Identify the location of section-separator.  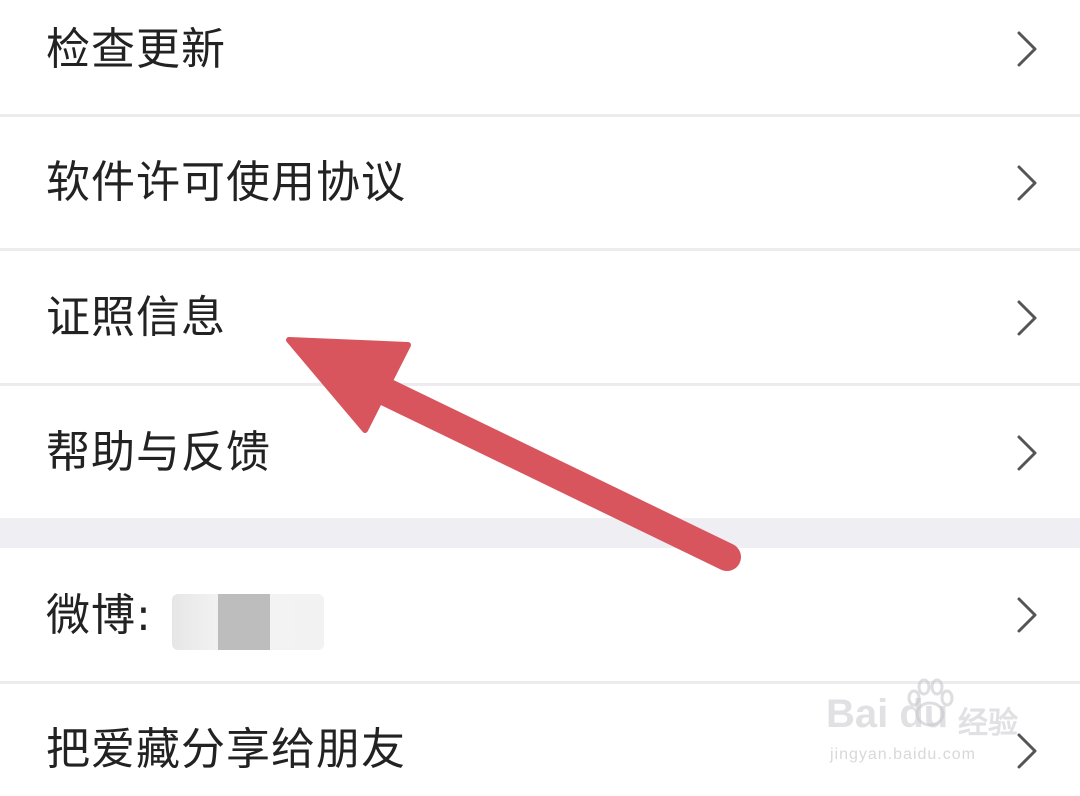
(540, 533).